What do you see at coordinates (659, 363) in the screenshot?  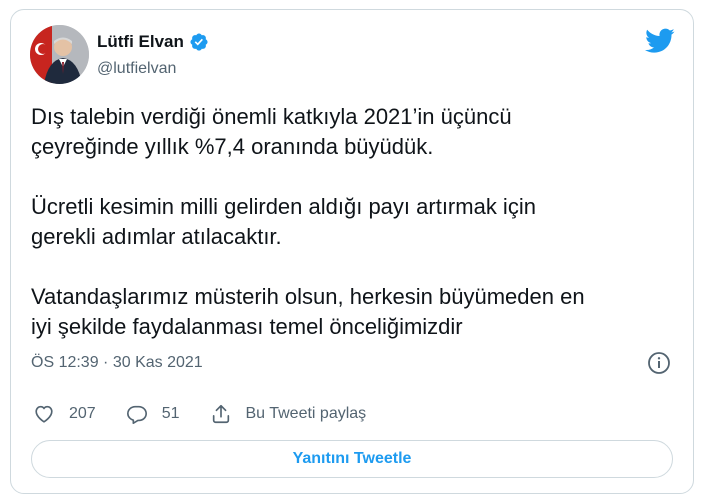 I see `info-icon` at bounding box center [659, 363].